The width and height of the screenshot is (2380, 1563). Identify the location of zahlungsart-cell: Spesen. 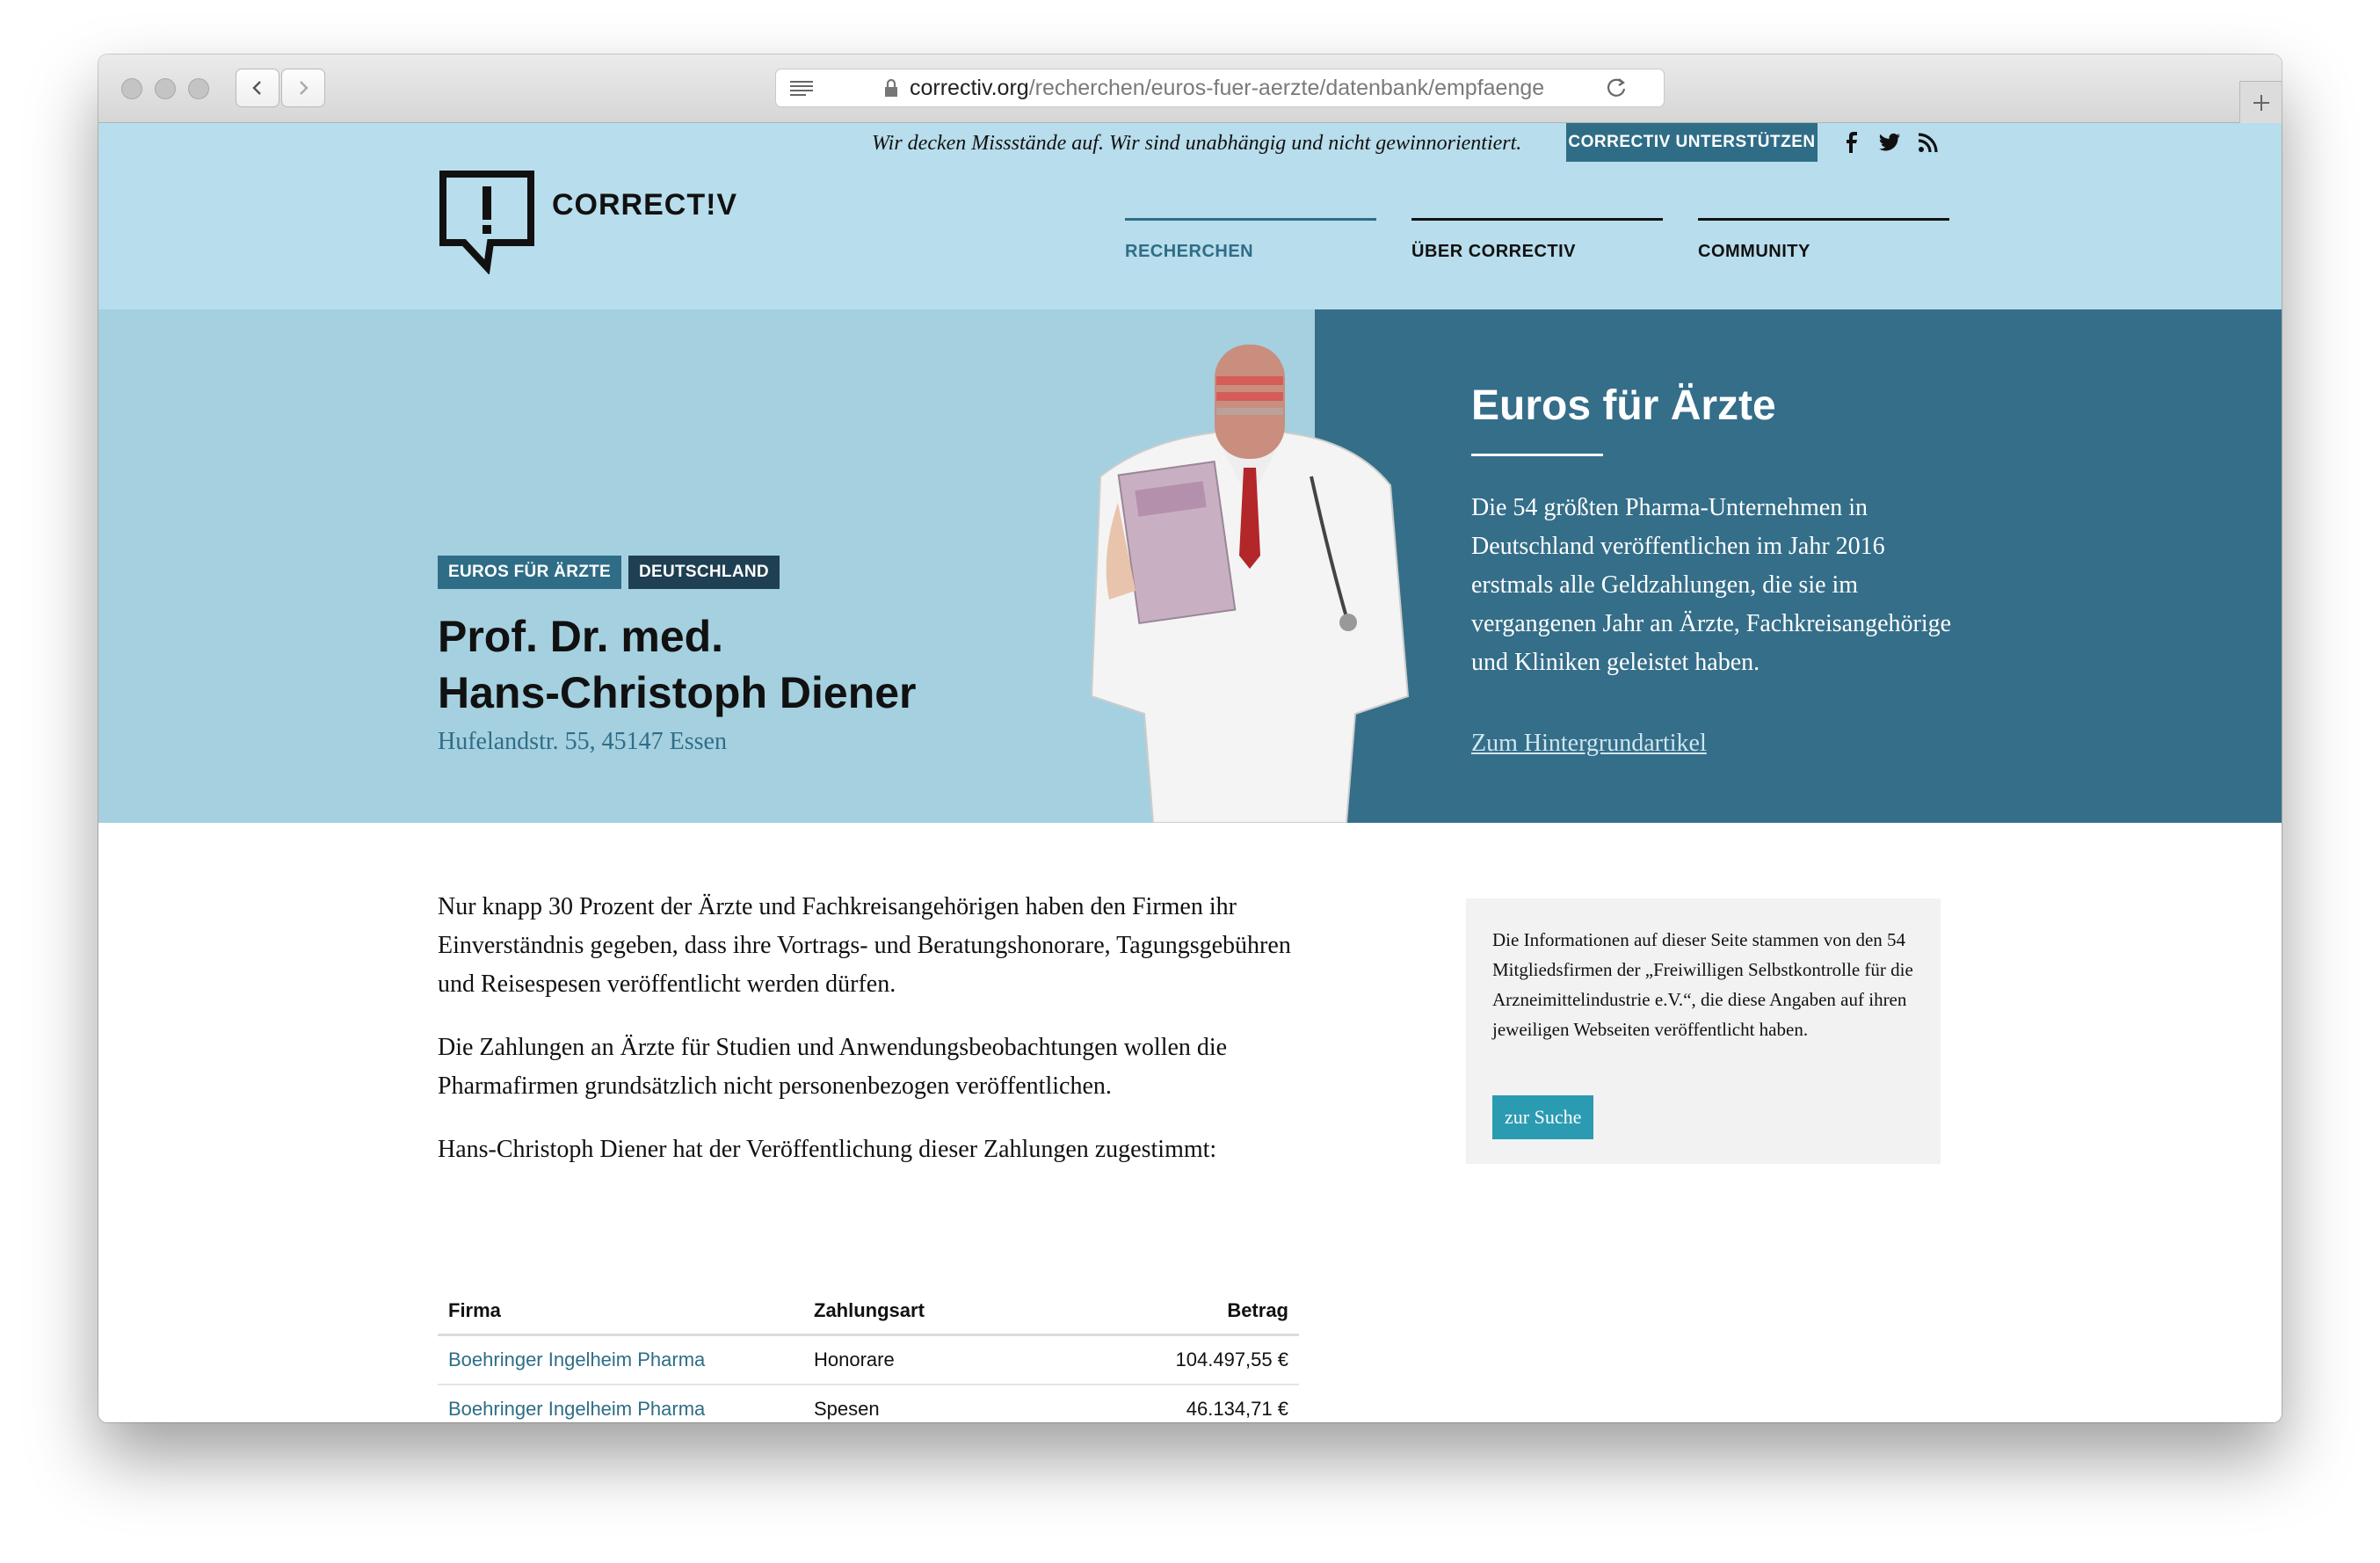
(847, 1409).